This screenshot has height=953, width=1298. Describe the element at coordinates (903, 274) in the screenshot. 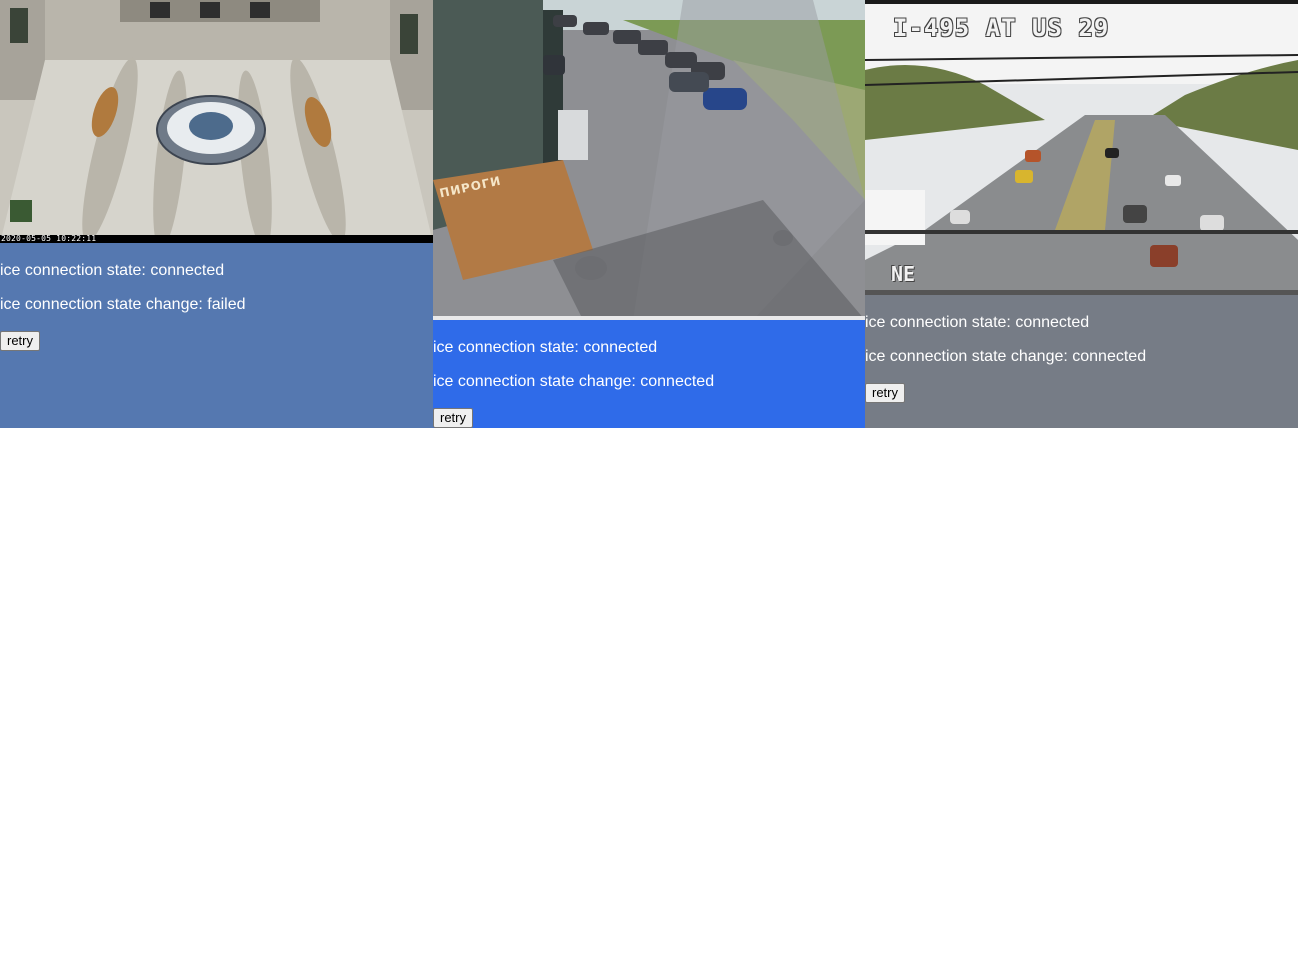

I see `camera-direction-label: NE` at that location.